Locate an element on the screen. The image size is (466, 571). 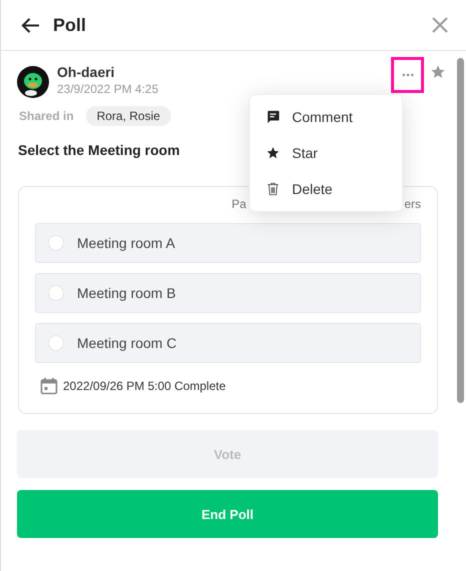
poll-option: Meeting room C is located at coordinates (228, 343).